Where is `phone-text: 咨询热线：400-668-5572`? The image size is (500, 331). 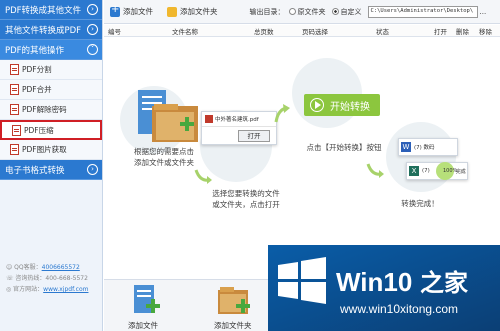
phone-text: 咨询热线：400-668-5572 is located at coordinates (51, 278).